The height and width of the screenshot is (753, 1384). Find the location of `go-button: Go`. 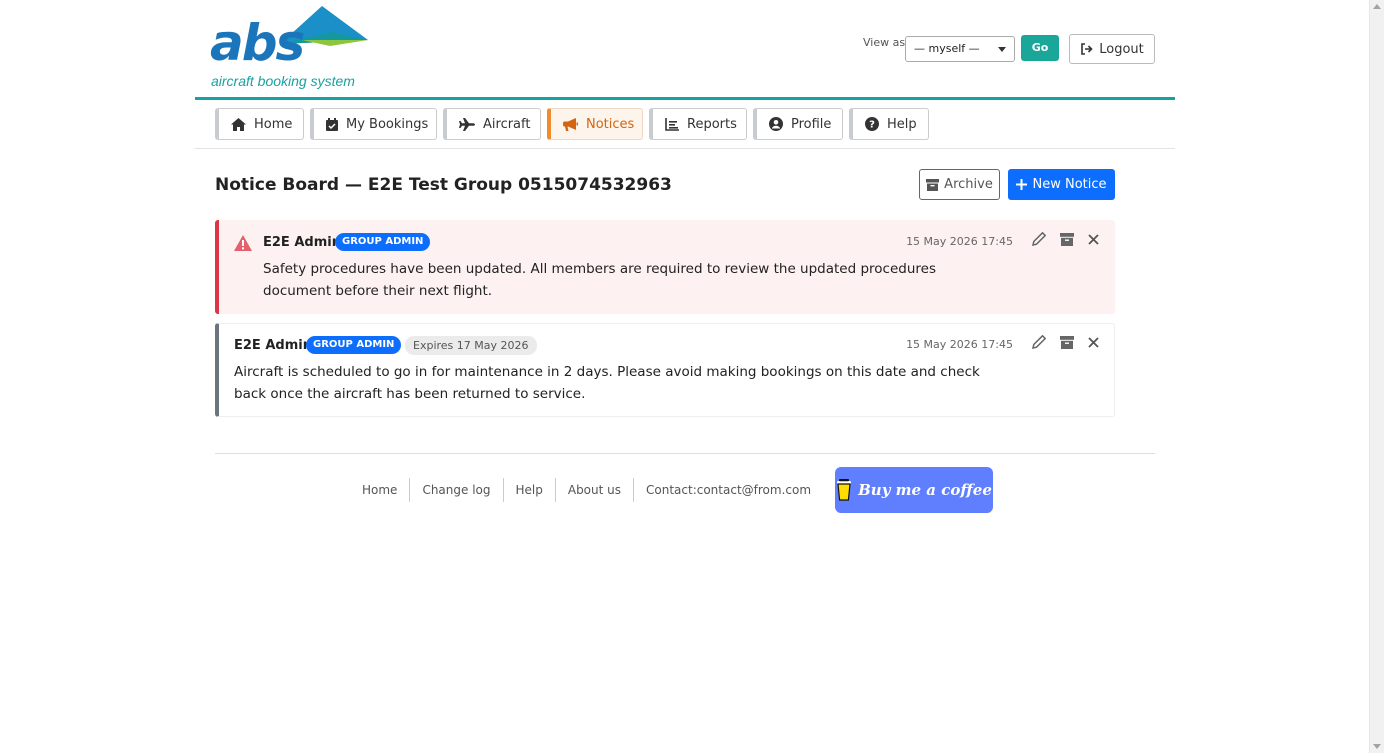

go-button: Go is located at coordinates (1040, 48).